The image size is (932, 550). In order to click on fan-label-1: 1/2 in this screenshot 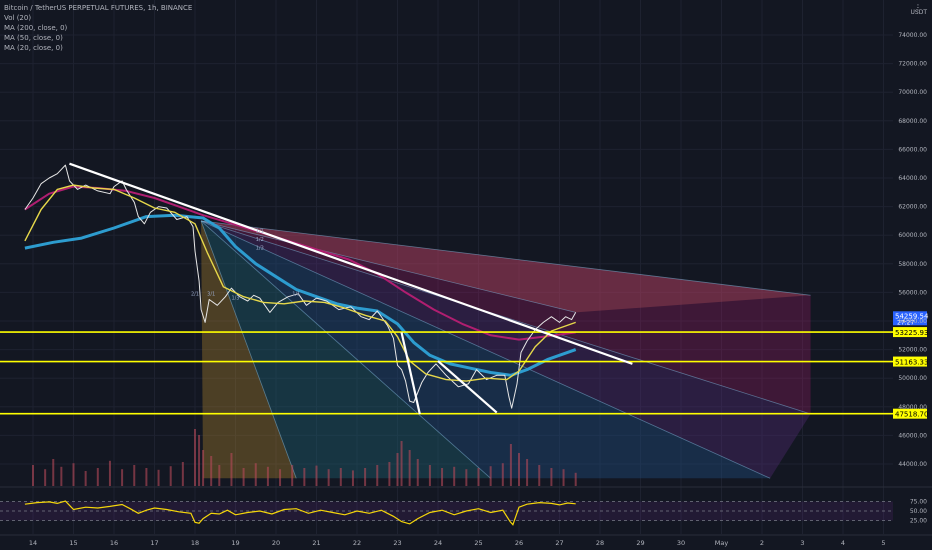, I will do `click(260, 240)`.